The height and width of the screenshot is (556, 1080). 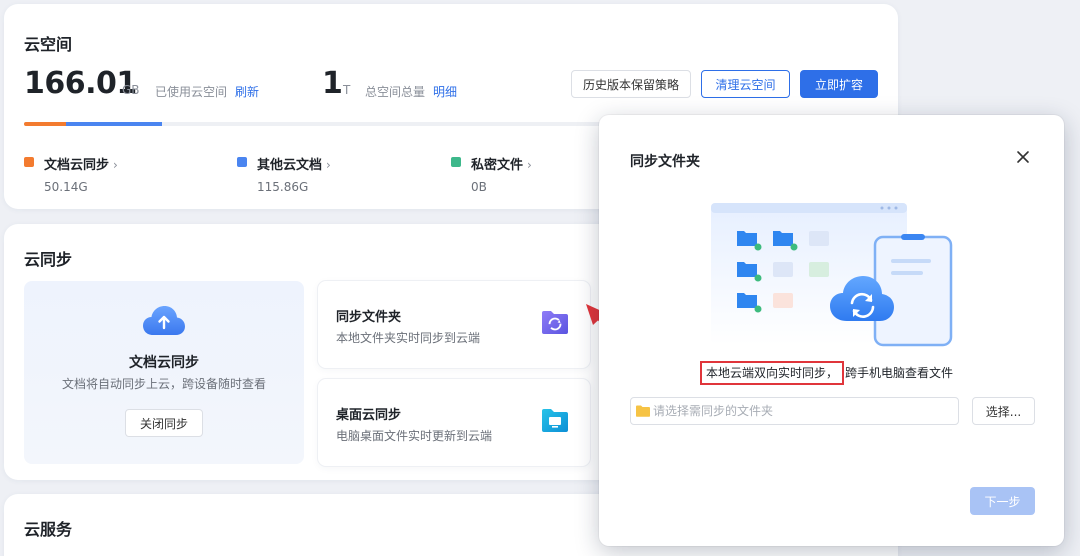 What do you see at coordinates (45, 124) in the screenshot?
I see `usage-bar-doc-sync` at bounding box center [45, 124].